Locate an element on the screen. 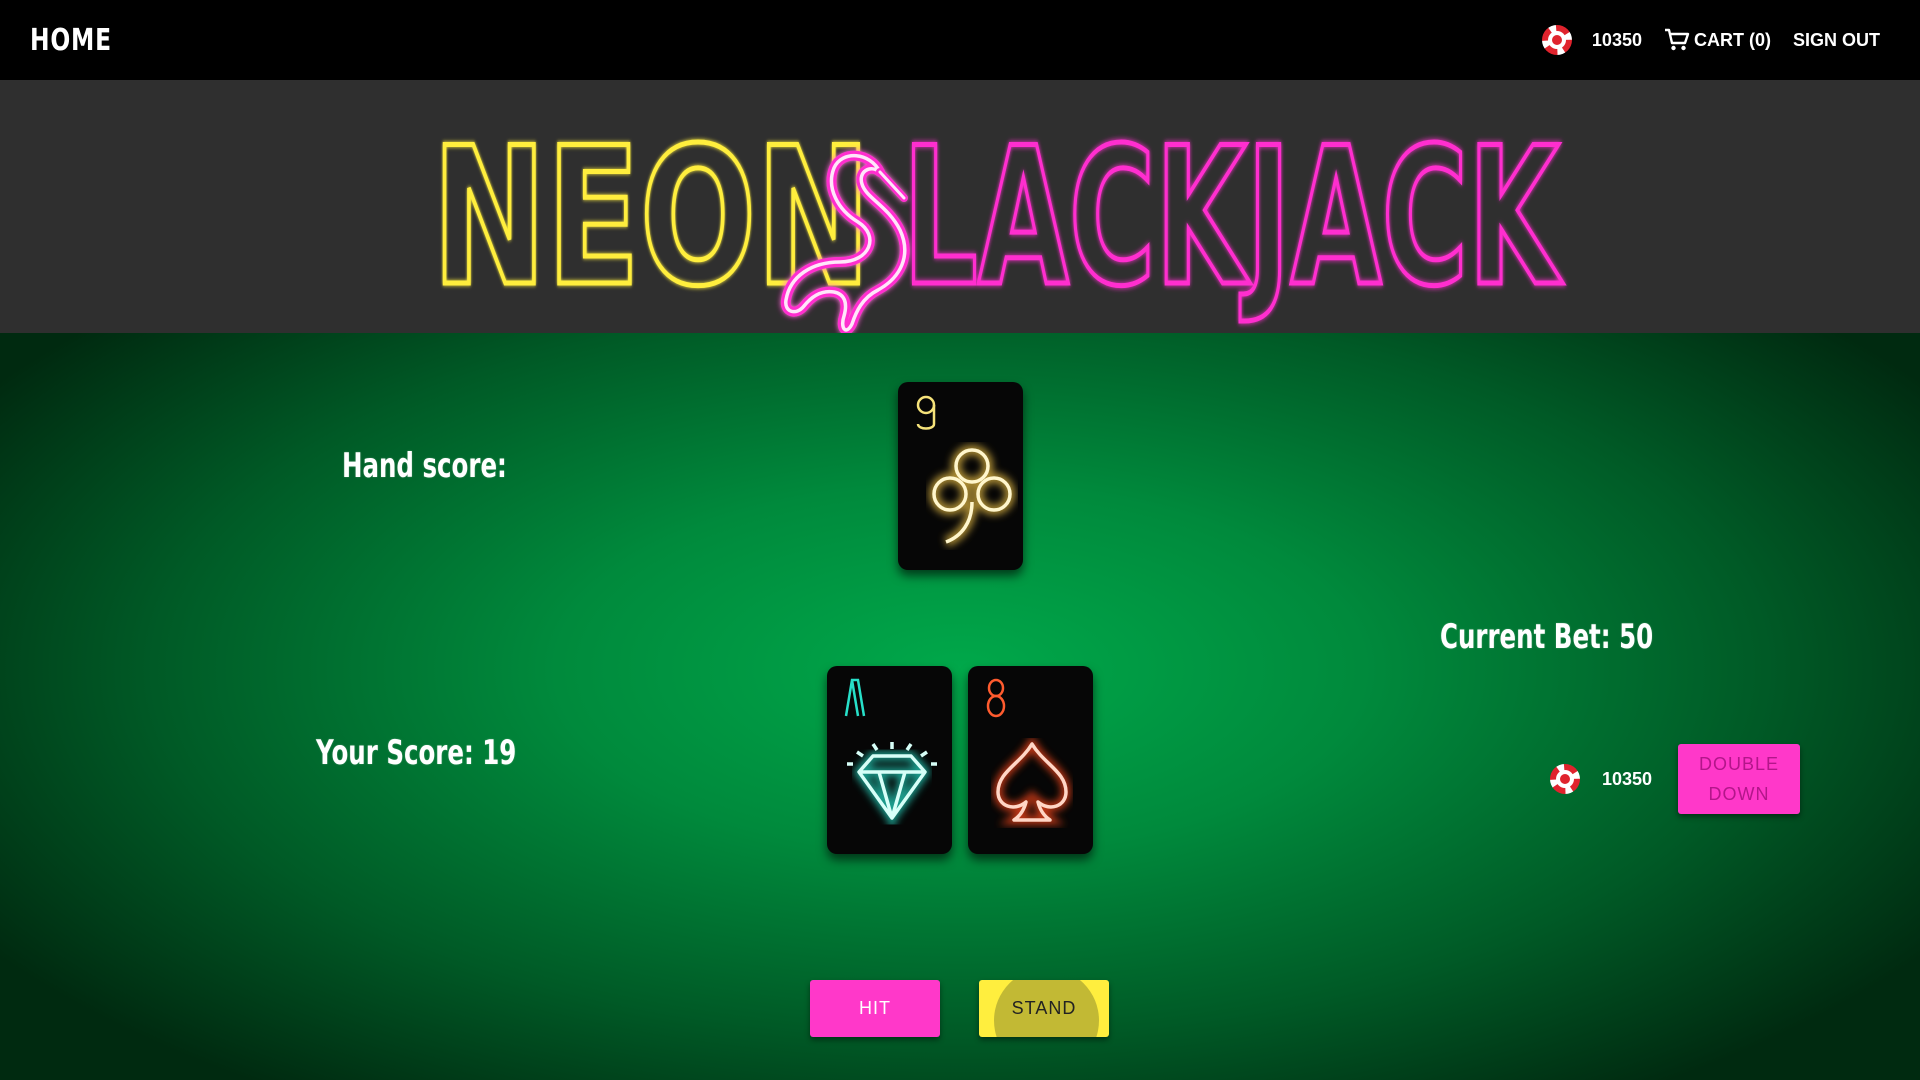 Image resolution: width=1920 pixels, height=1080 pixels. spade-suit-icon is located at coordinates (1032, 781).